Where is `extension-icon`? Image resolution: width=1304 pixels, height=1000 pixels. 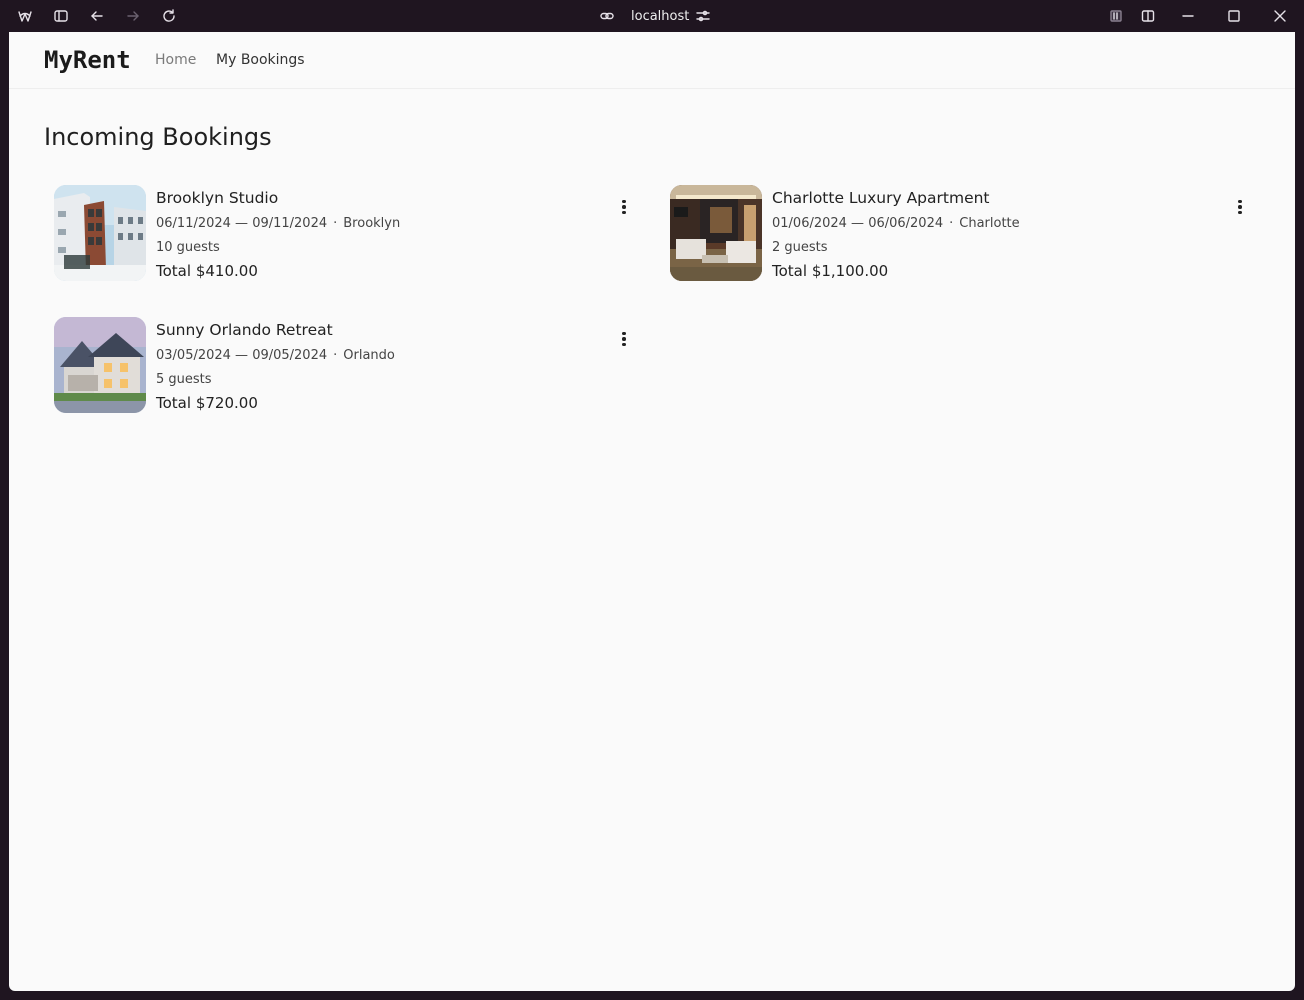
extension-icon is located at coordinates (1116, 16).